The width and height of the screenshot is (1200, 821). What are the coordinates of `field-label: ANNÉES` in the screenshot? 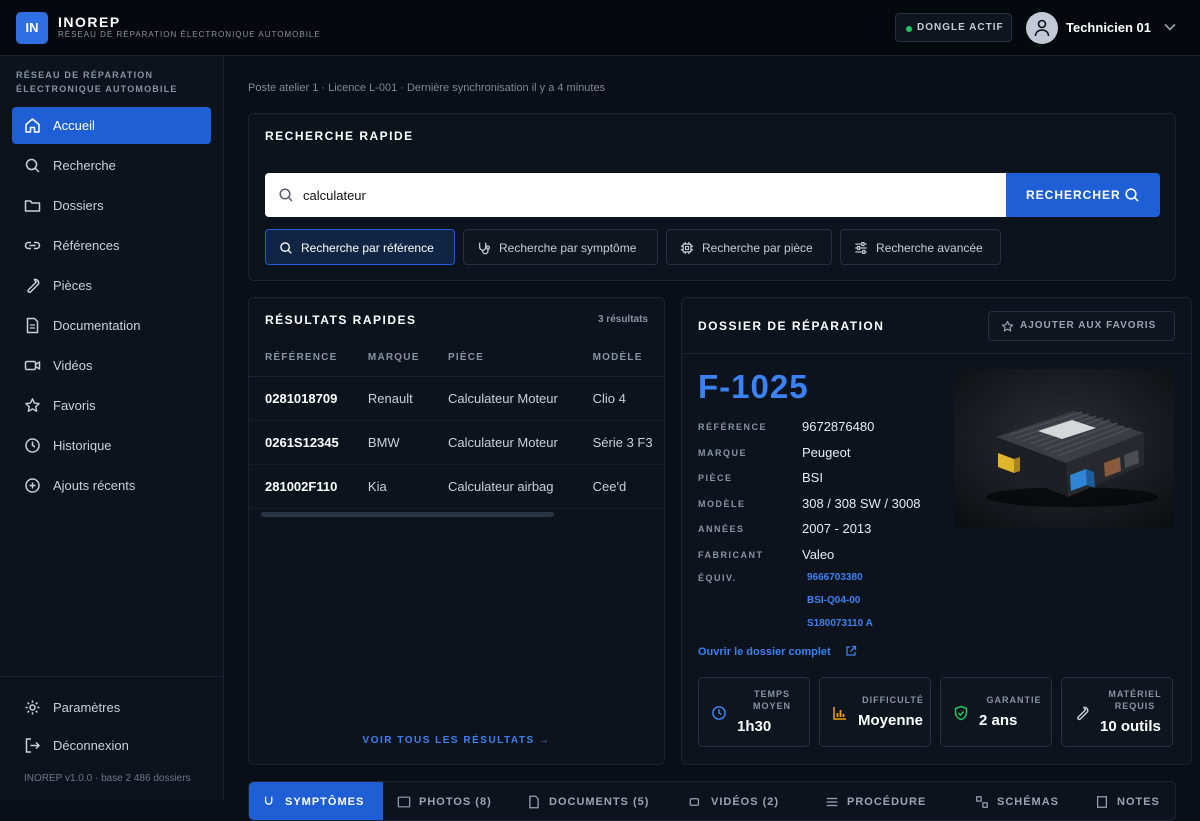 It's located at (721, 529).